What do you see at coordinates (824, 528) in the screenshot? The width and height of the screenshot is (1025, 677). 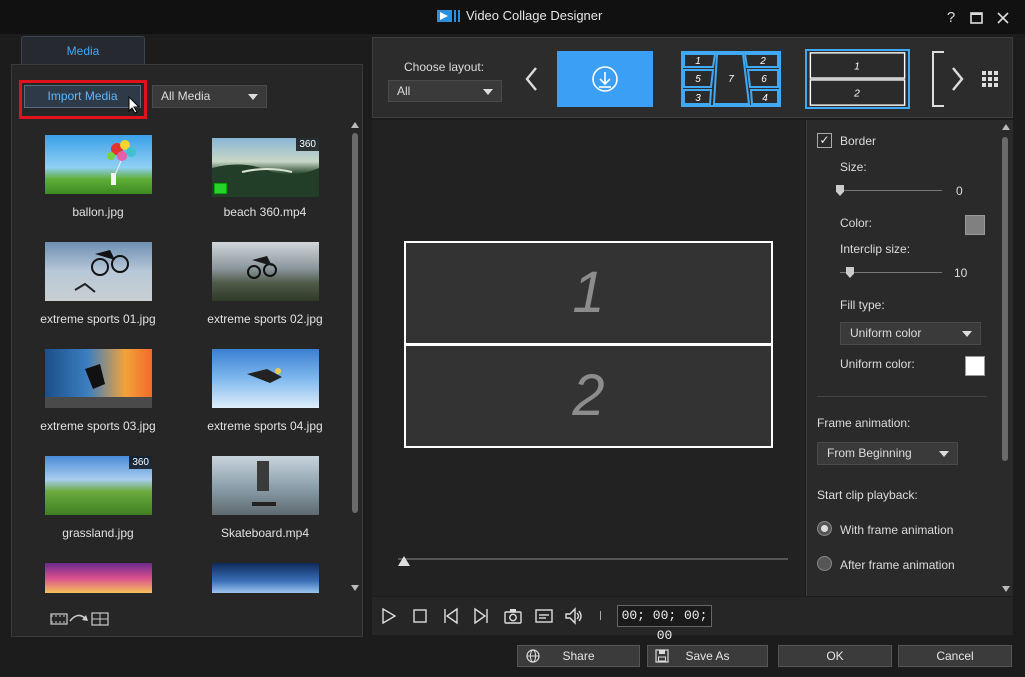 I see `radio-with-frame-animation` at bounding box center [824, 528].